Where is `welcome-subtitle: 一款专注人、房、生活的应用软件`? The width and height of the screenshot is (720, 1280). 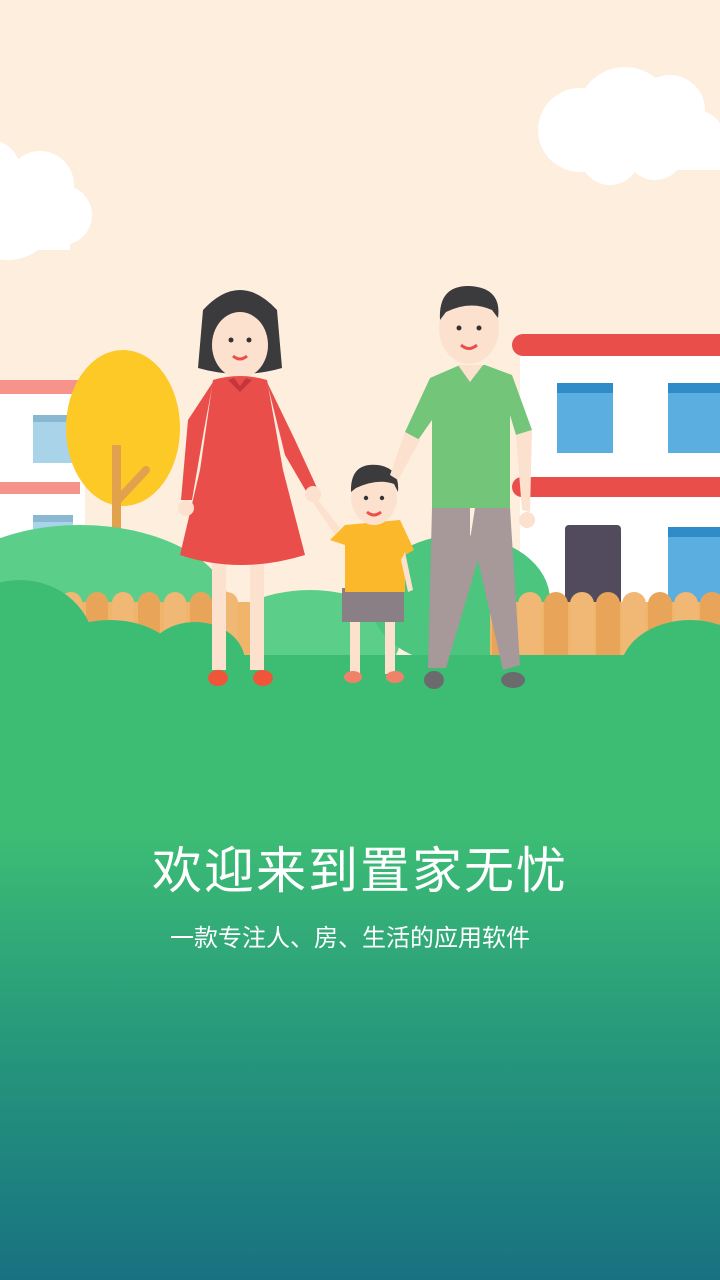
welcome-subtitle: 一款专注人、房、生活的应用软件 is located at coordinates (350, 938).